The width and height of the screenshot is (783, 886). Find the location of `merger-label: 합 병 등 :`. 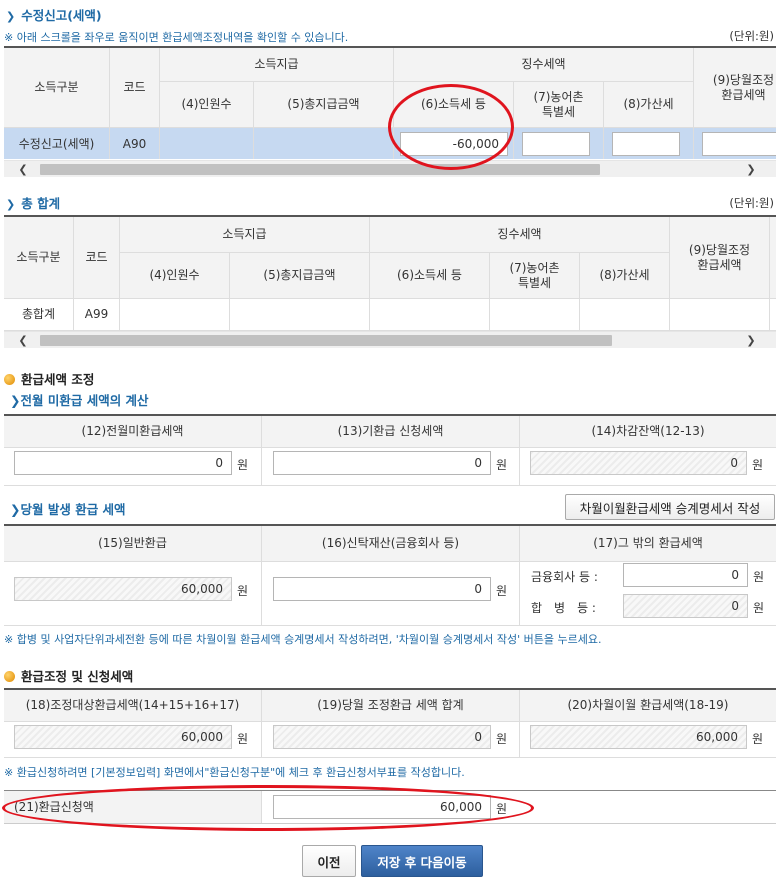

merger-label: 합 병 등 : is located at coordinates (563, 608).